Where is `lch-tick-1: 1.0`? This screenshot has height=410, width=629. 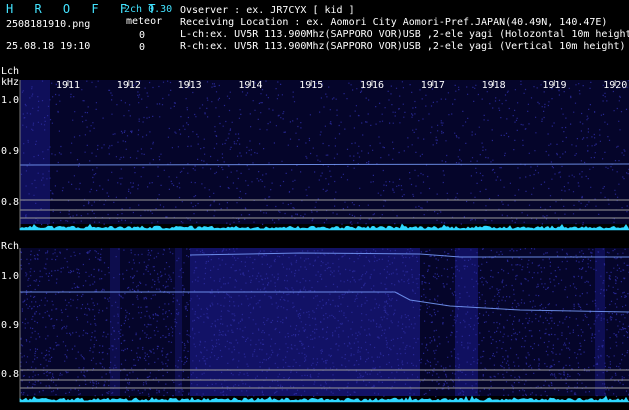 lch-tick-1: 1.0 is located at coordinates (10, 100).